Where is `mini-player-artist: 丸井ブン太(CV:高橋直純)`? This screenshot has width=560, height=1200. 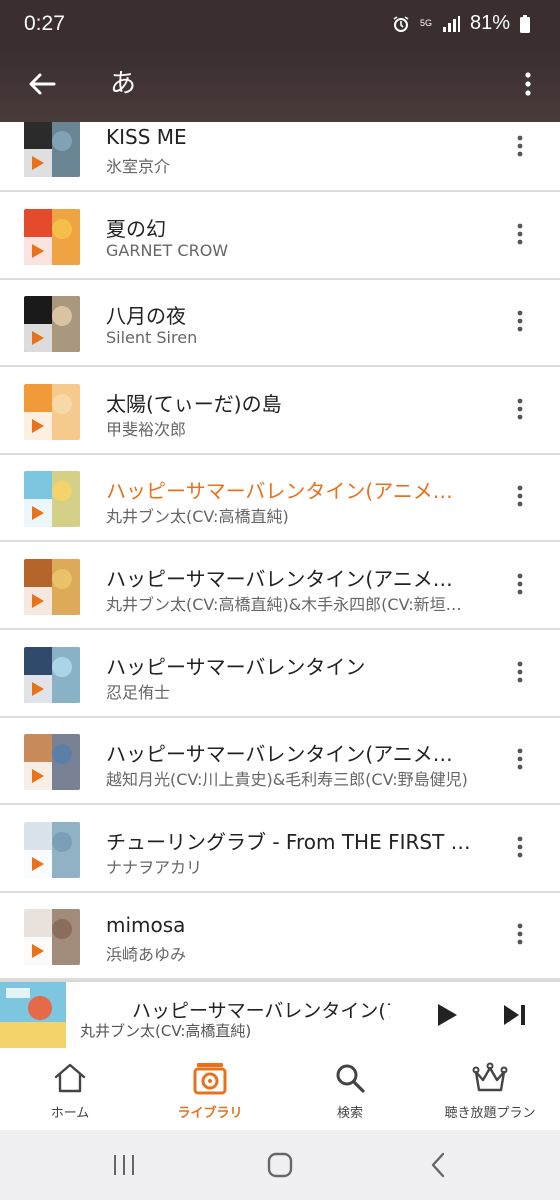 mini-player-artist: 丸井ブン太(CV:高橋直純) is located at coordinates (166, 1031).